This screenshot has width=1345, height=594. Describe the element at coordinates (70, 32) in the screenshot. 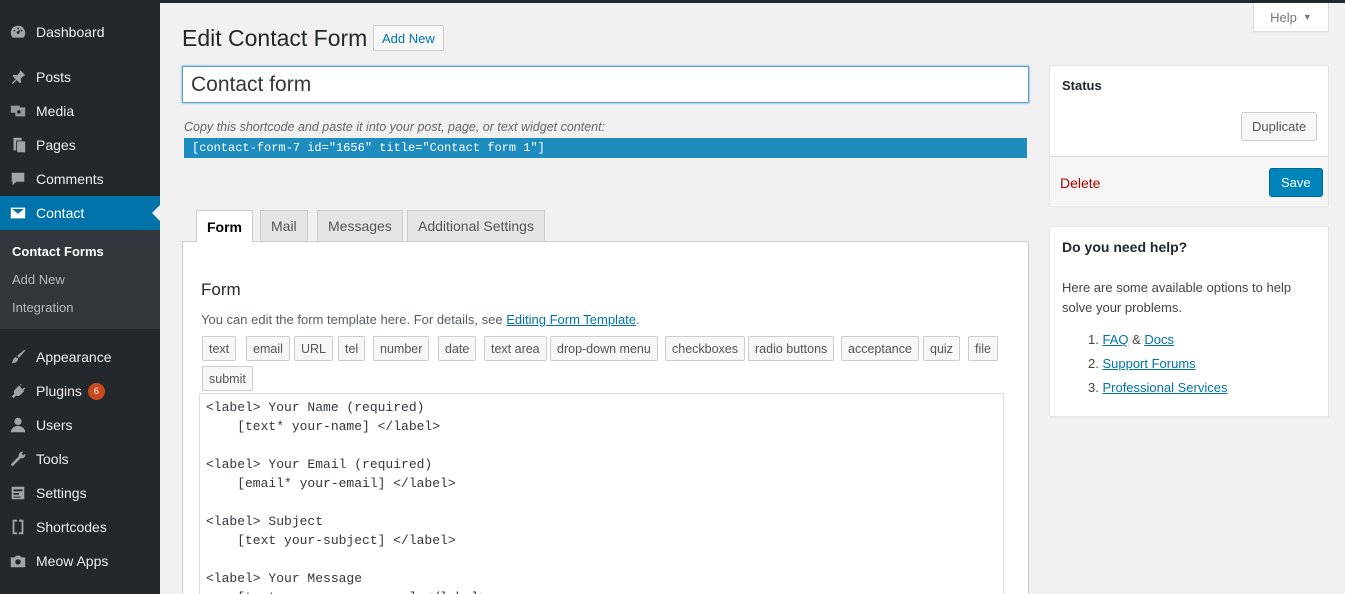

I see `sidebar-item-label: Dashboard` at that location.